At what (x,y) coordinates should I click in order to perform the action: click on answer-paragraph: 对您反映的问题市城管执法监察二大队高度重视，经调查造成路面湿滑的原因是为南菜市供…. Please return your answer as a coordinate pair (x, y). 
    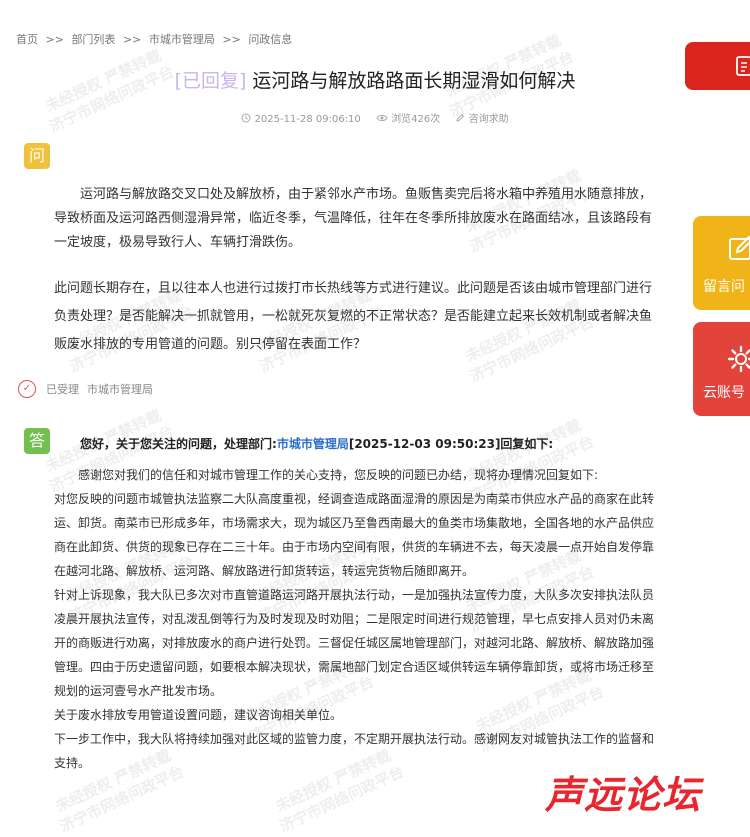
    Looking at the image, I should click on (354, 535).